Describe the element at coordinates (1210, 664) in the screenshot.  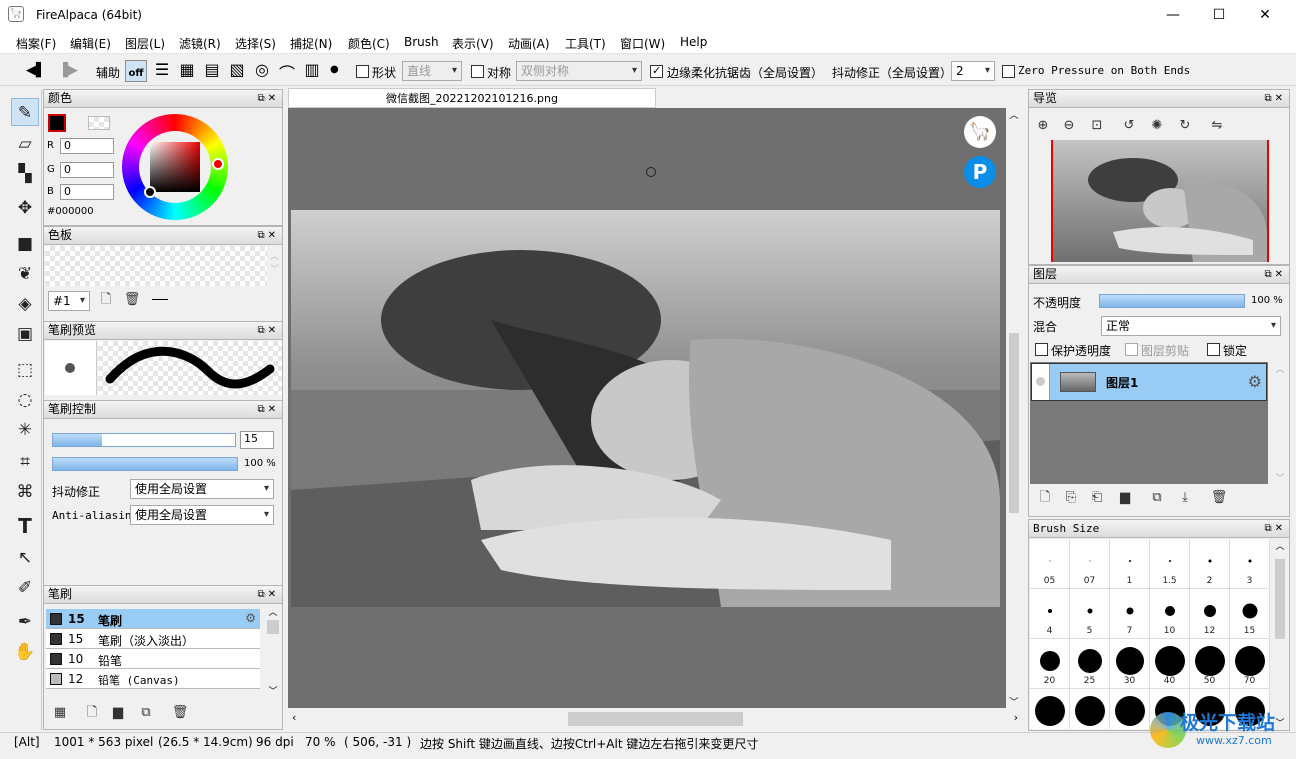
I see `brush-size-cell: 50` at that location.